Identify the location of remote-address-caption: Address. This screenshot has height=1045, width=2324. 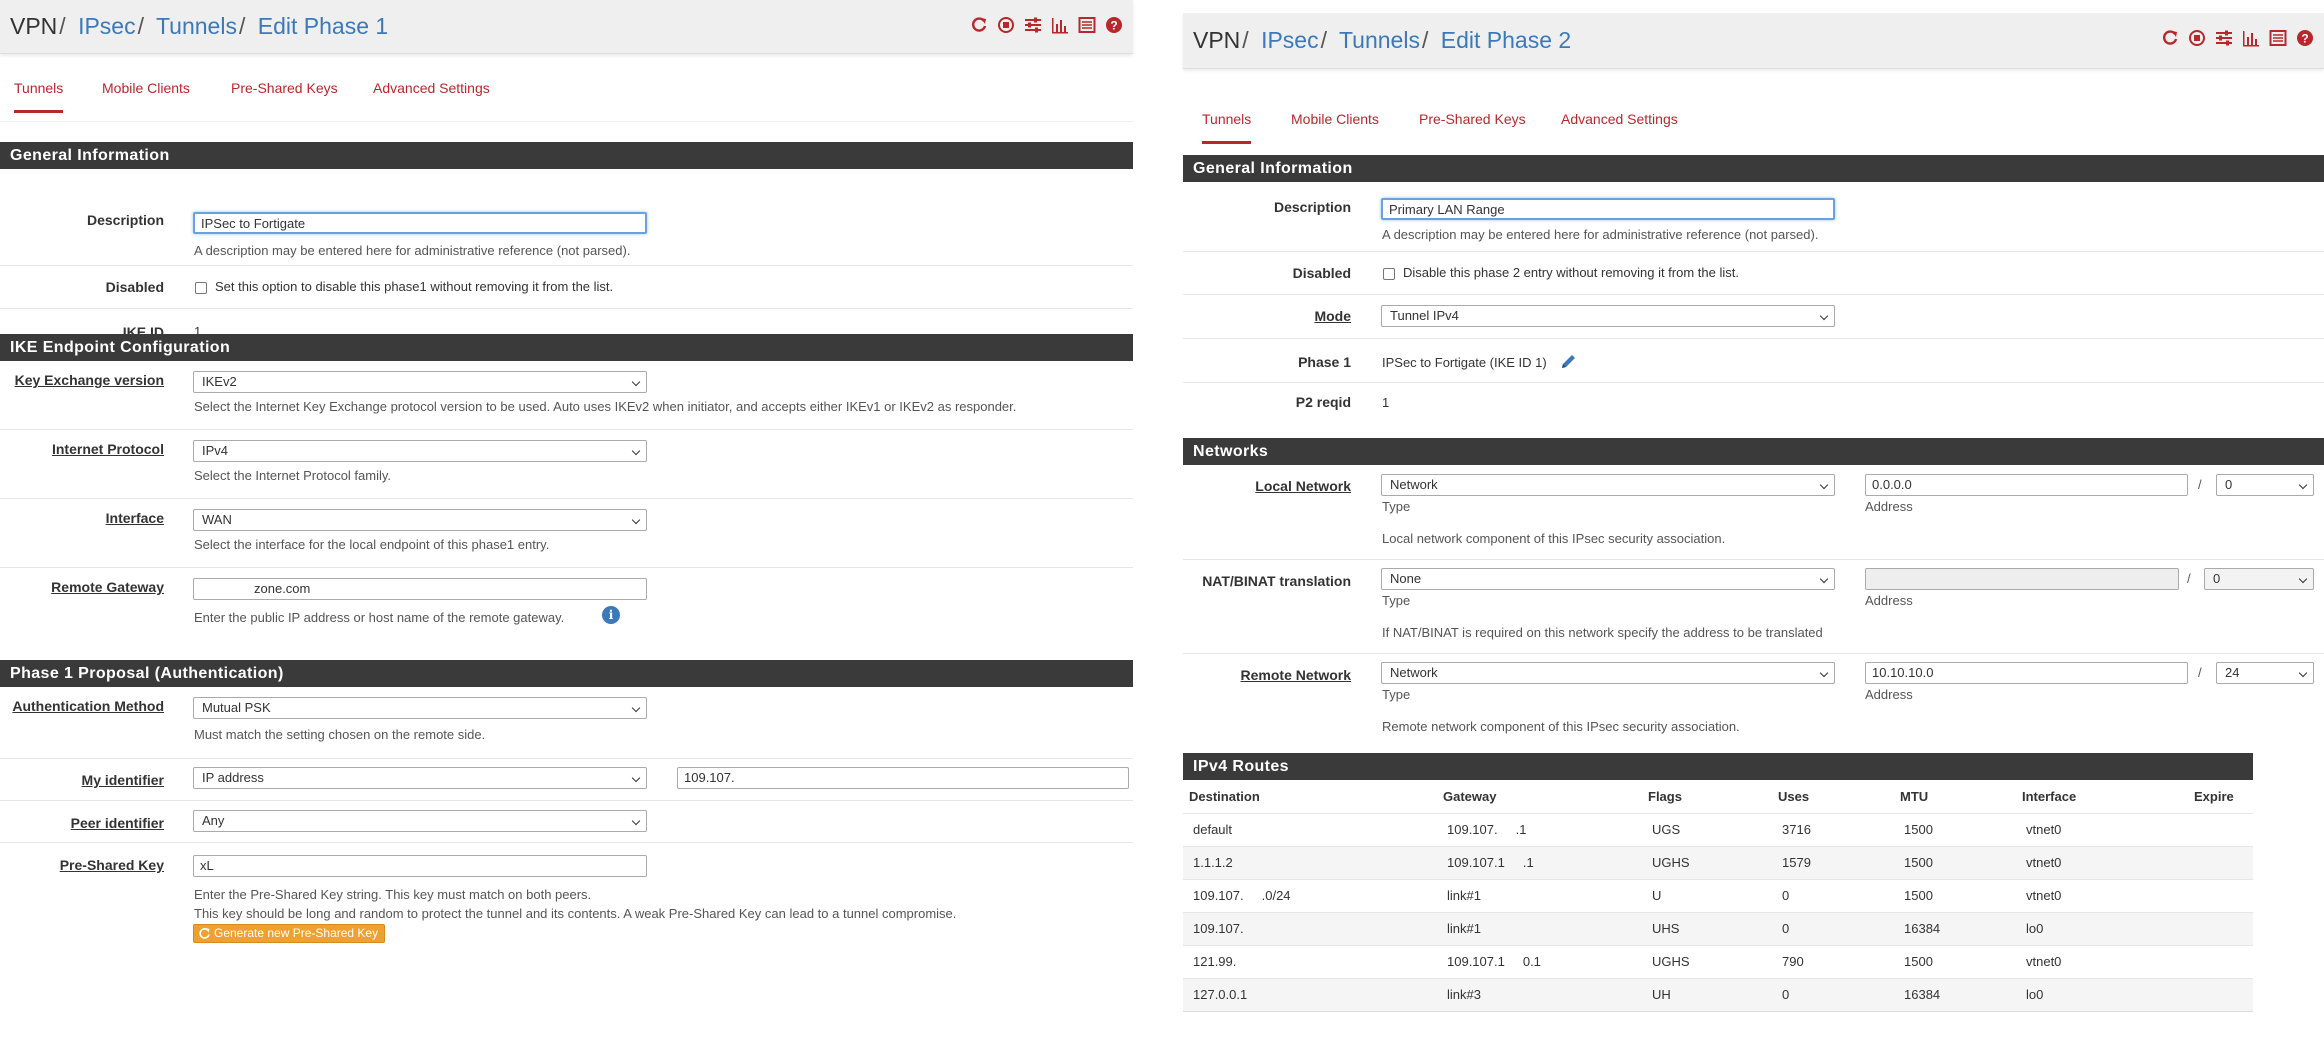
(1889, 694).